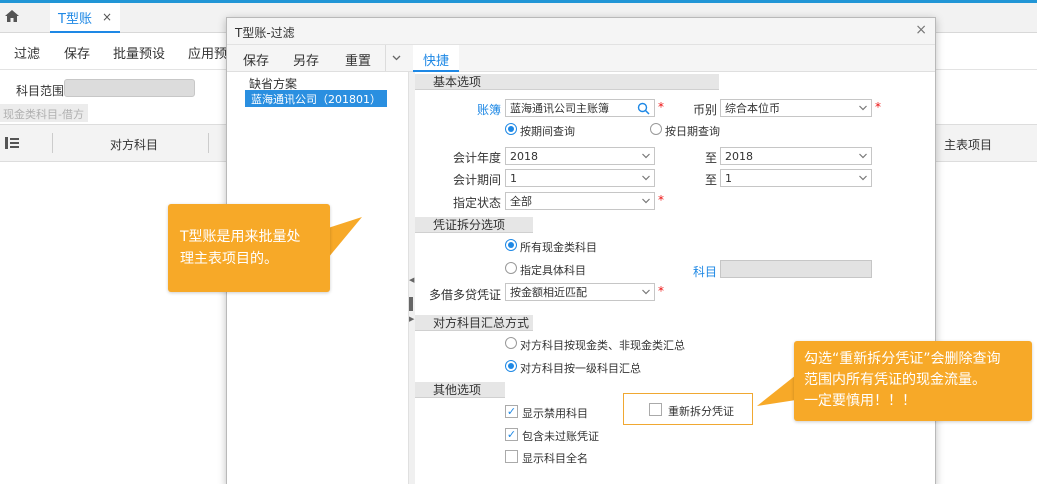  Describe the element at coordinates (902, 359) in the screenshot. I see `callout-right-line-1: 勾选“重新拆分凭证”会删除查询` at that location.